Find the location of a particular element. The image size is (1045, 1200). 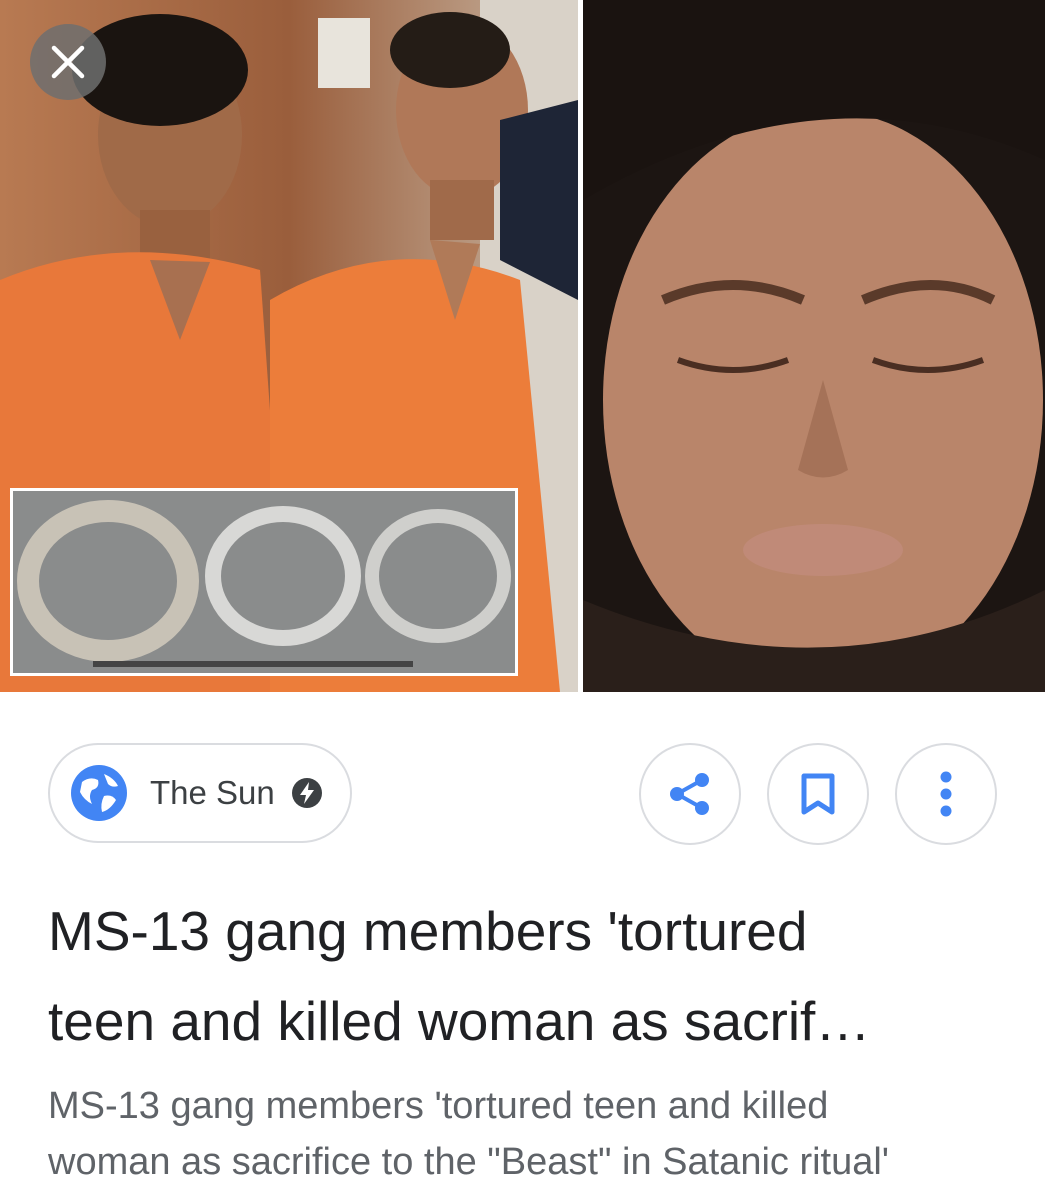

close-icon is located at coordinates (68, 62).